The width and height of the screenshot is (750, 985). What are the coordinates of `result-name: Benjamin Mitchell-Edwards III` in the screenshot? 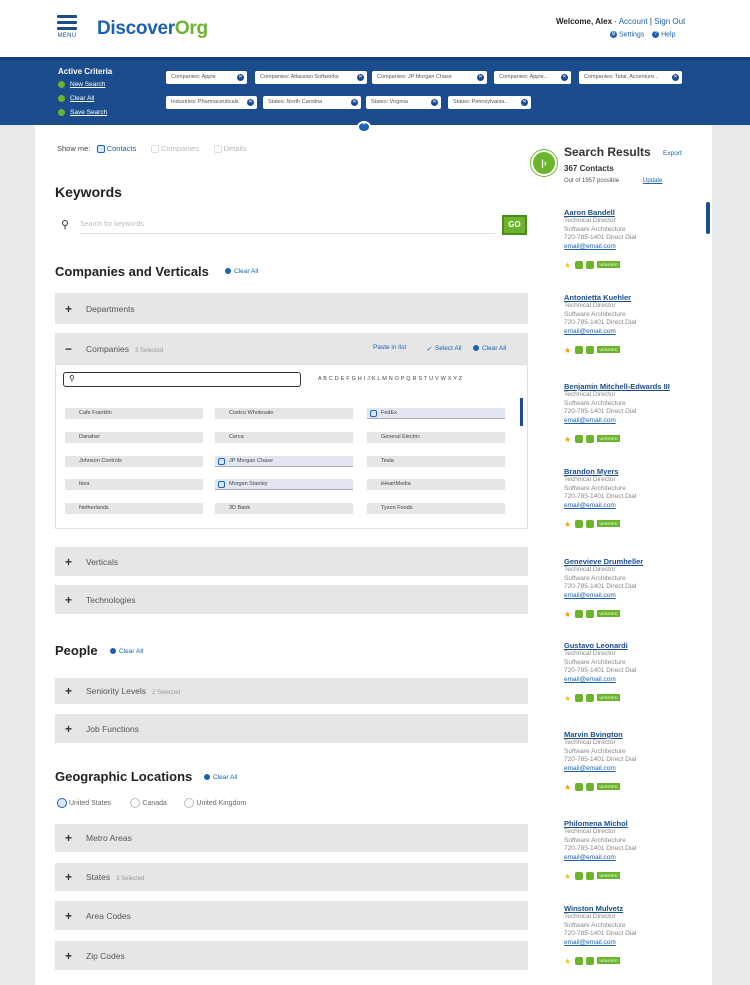 It's located at (634, 386).